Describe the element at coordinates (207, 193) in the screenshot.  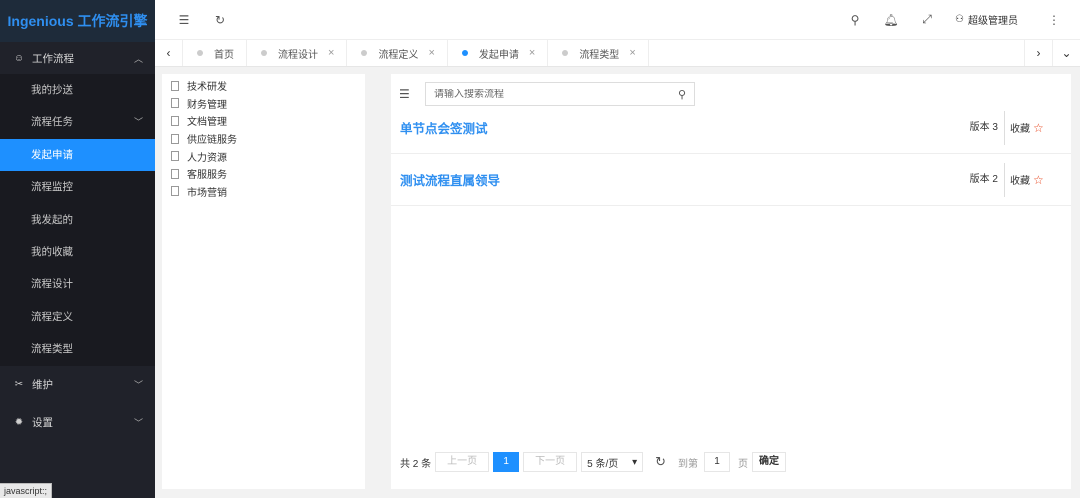
I see `tree-item-label: 市场营销` at that location.